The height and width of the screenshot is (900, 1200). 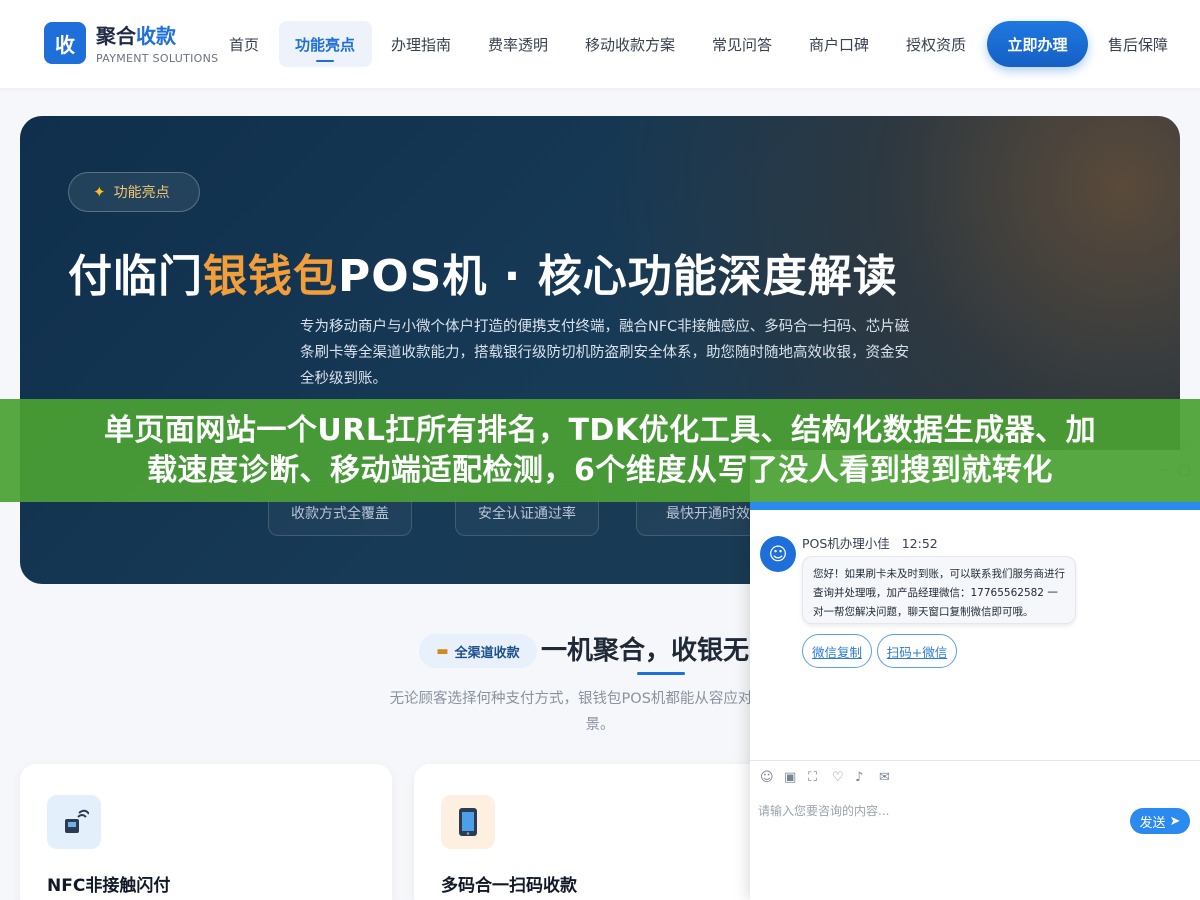 What do you see at coordinates (919, 543) in the screenshot?
I see `message-time: 12:52` at bounding box center [919, 543].